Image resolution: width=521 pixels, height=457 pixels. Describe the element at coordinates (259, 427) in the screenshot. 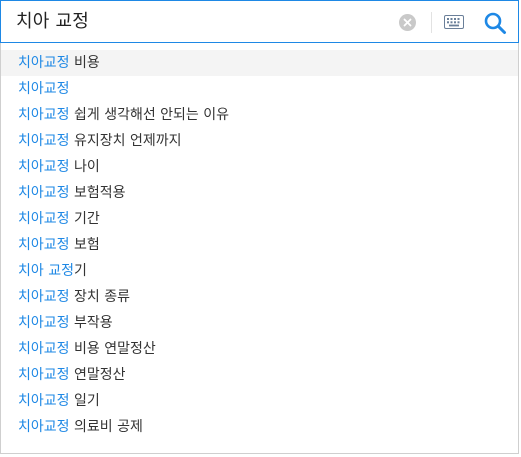

I see `suggestion-item: 치아교정 의료비 공제` at that location.